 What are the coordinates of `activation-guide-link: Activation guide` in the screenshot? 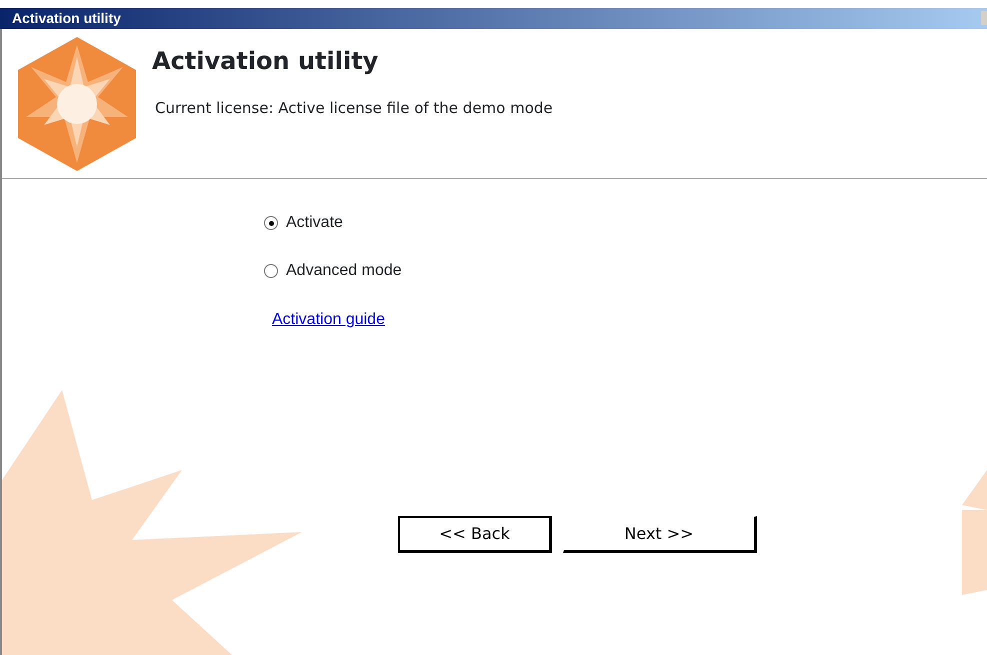 It's located at (328, 320).